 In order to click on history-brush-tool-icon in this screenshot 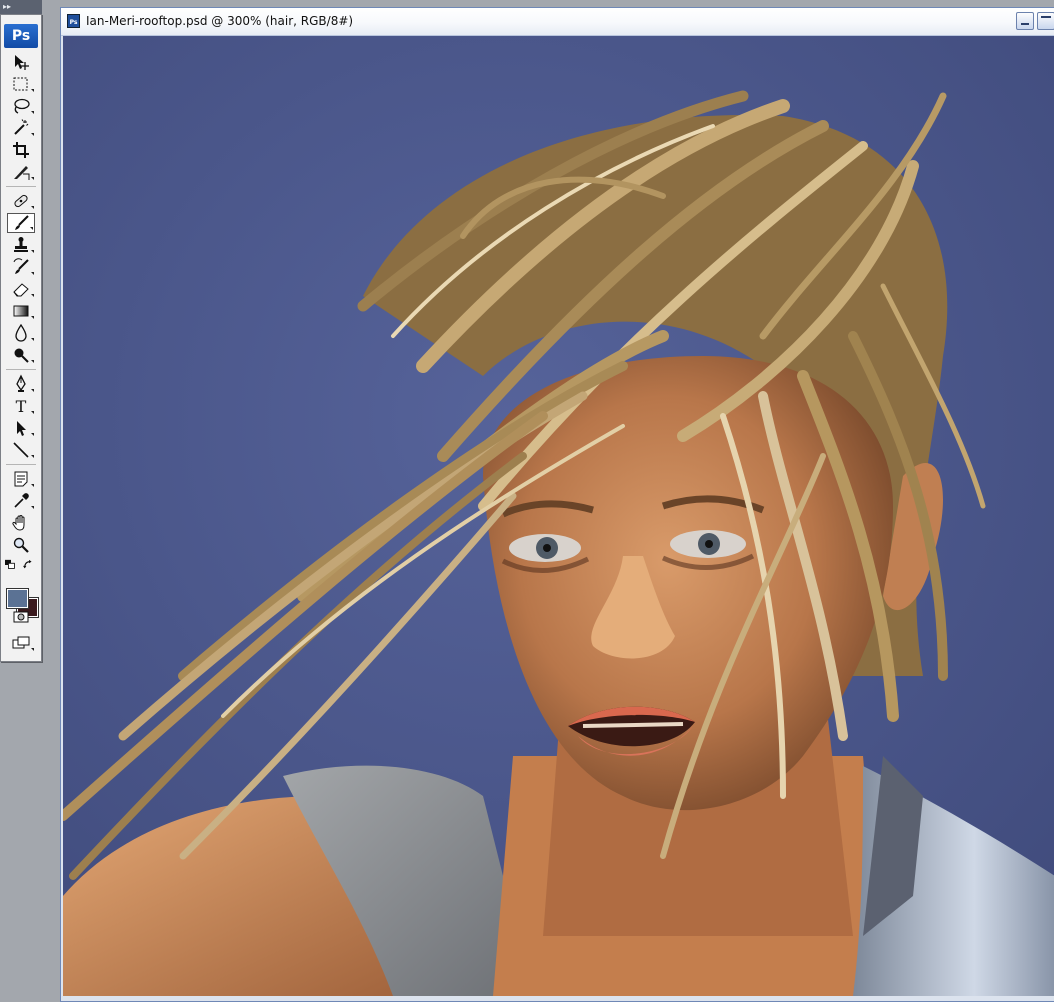, I will do `click(21, 266)`.